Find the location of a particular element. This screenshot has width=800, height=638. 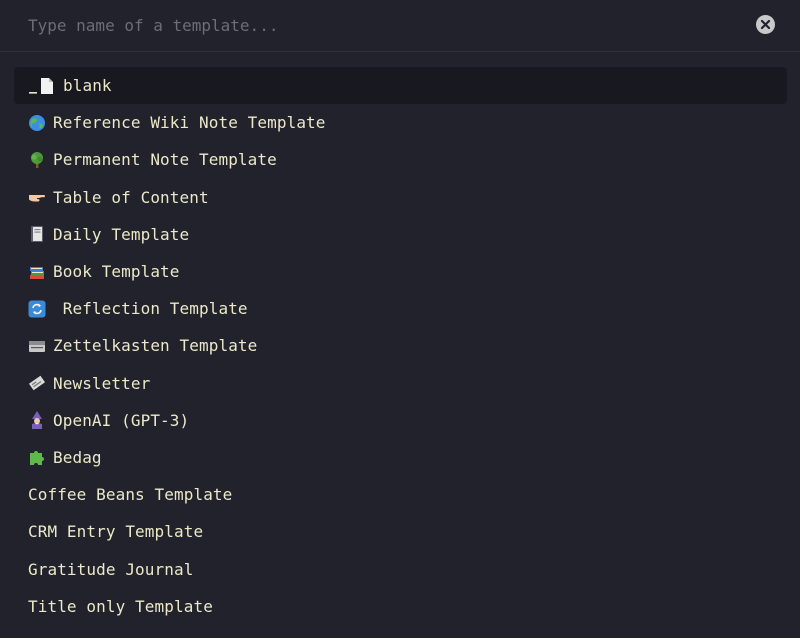

pointing-hand-icon is located at coordinates (37, 197).